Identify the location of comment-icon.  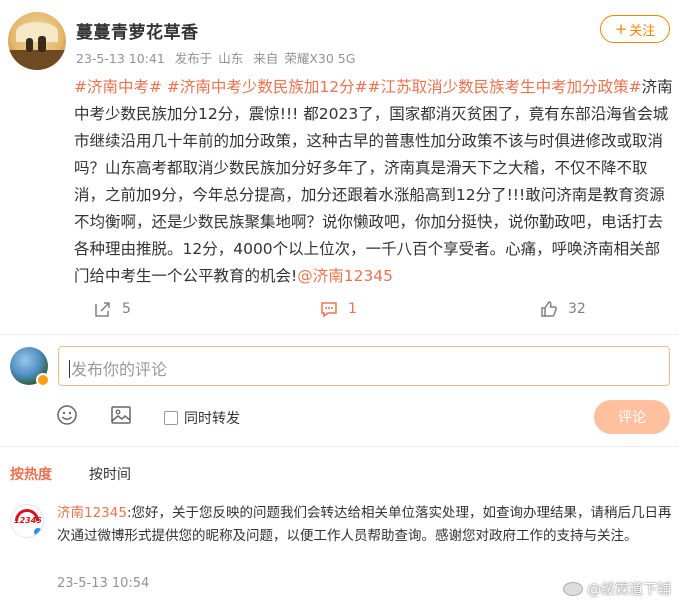
(329, 310).